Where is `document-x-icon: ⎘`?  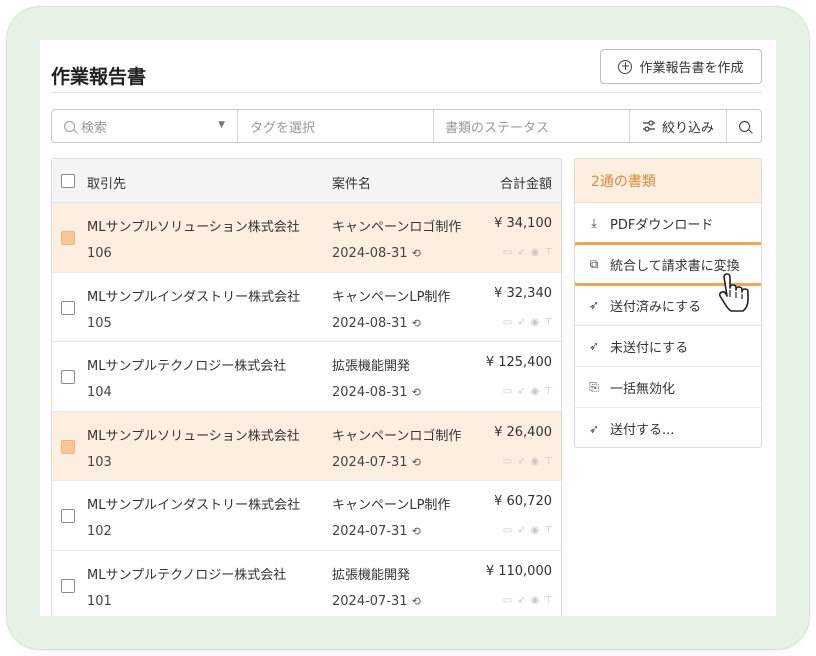
document-x-icon: ⎘ is located at coordinates (594, 386).